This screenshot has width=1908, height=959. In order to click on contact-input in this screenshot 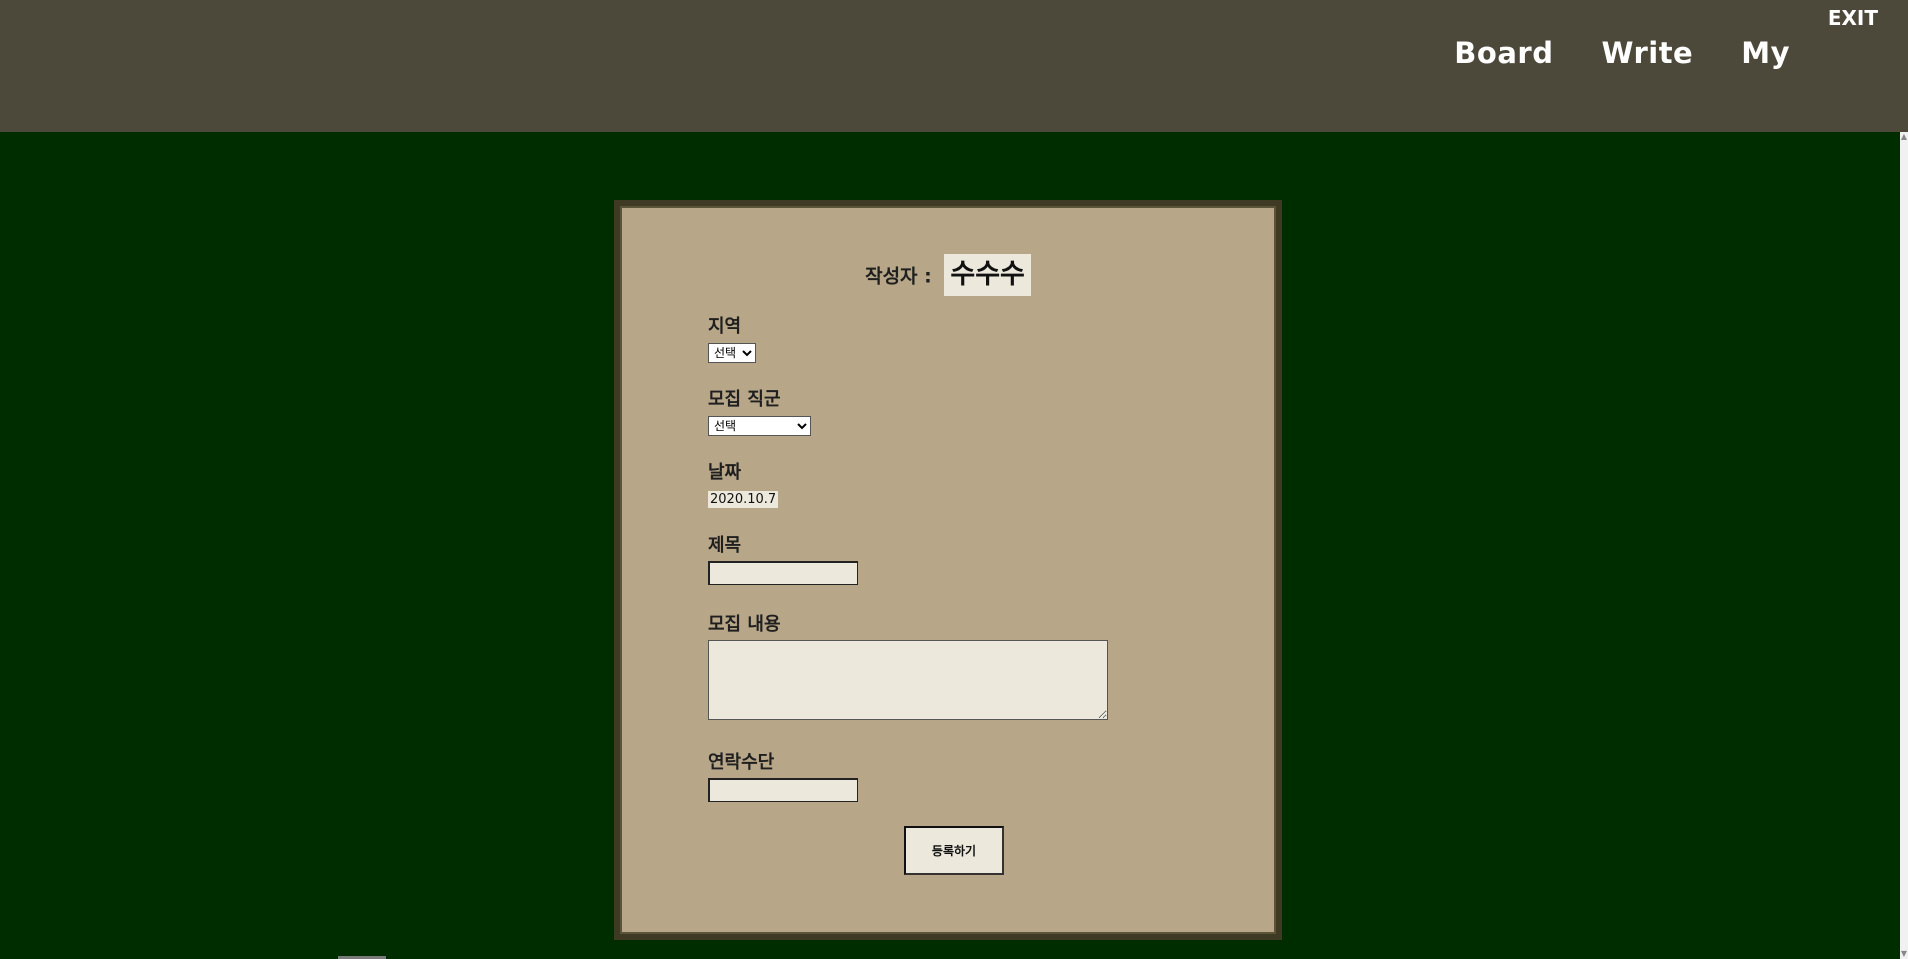, I will do `click(783, 790)`.